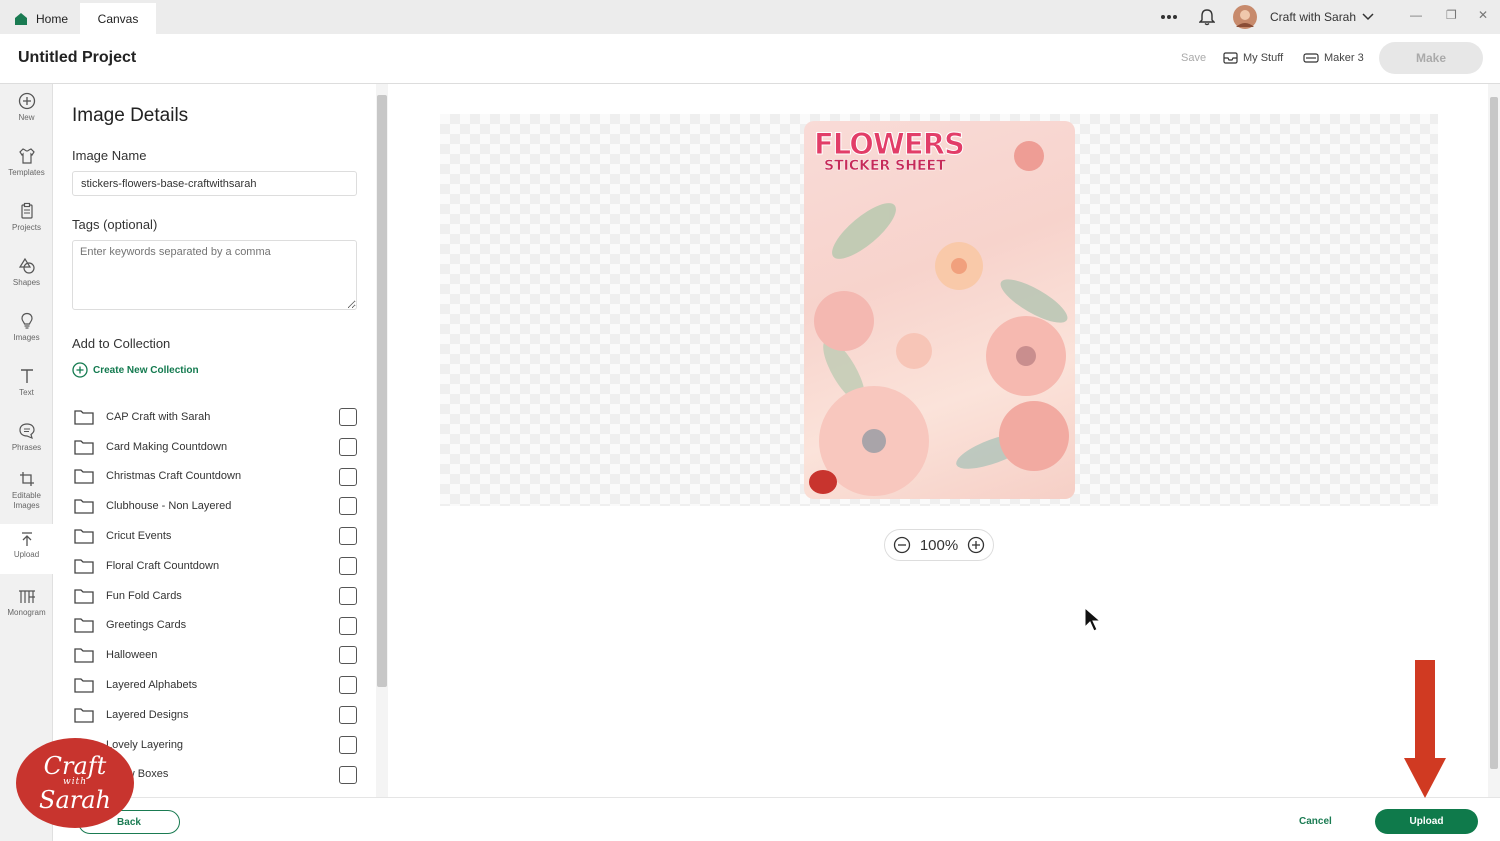  I want to click on user-name: Craft with Sarah, so click(1313, 17).